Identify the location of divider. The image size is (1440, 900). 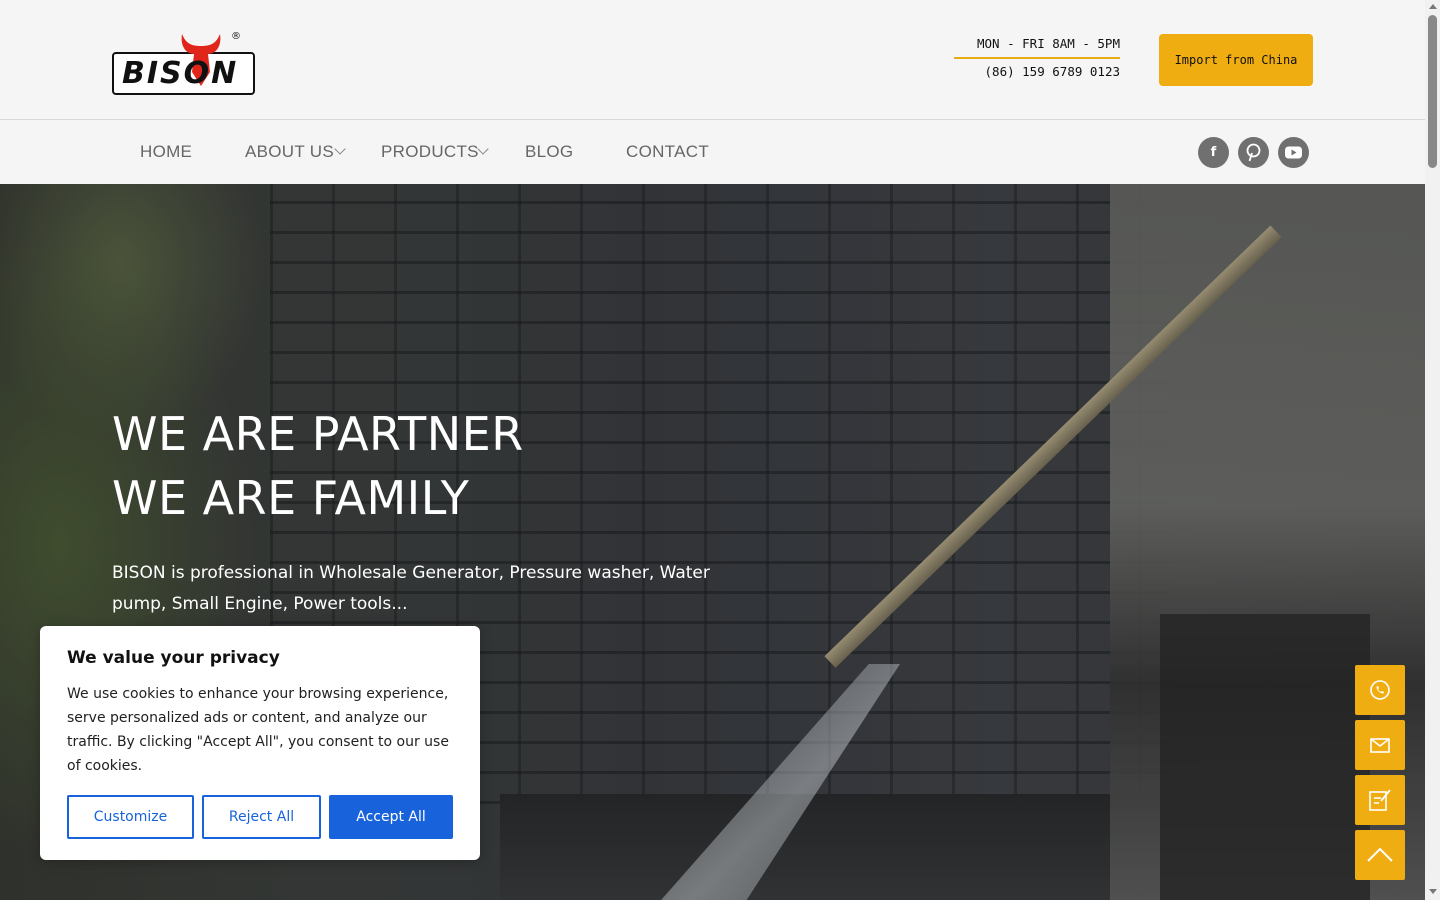
(1037, 58).